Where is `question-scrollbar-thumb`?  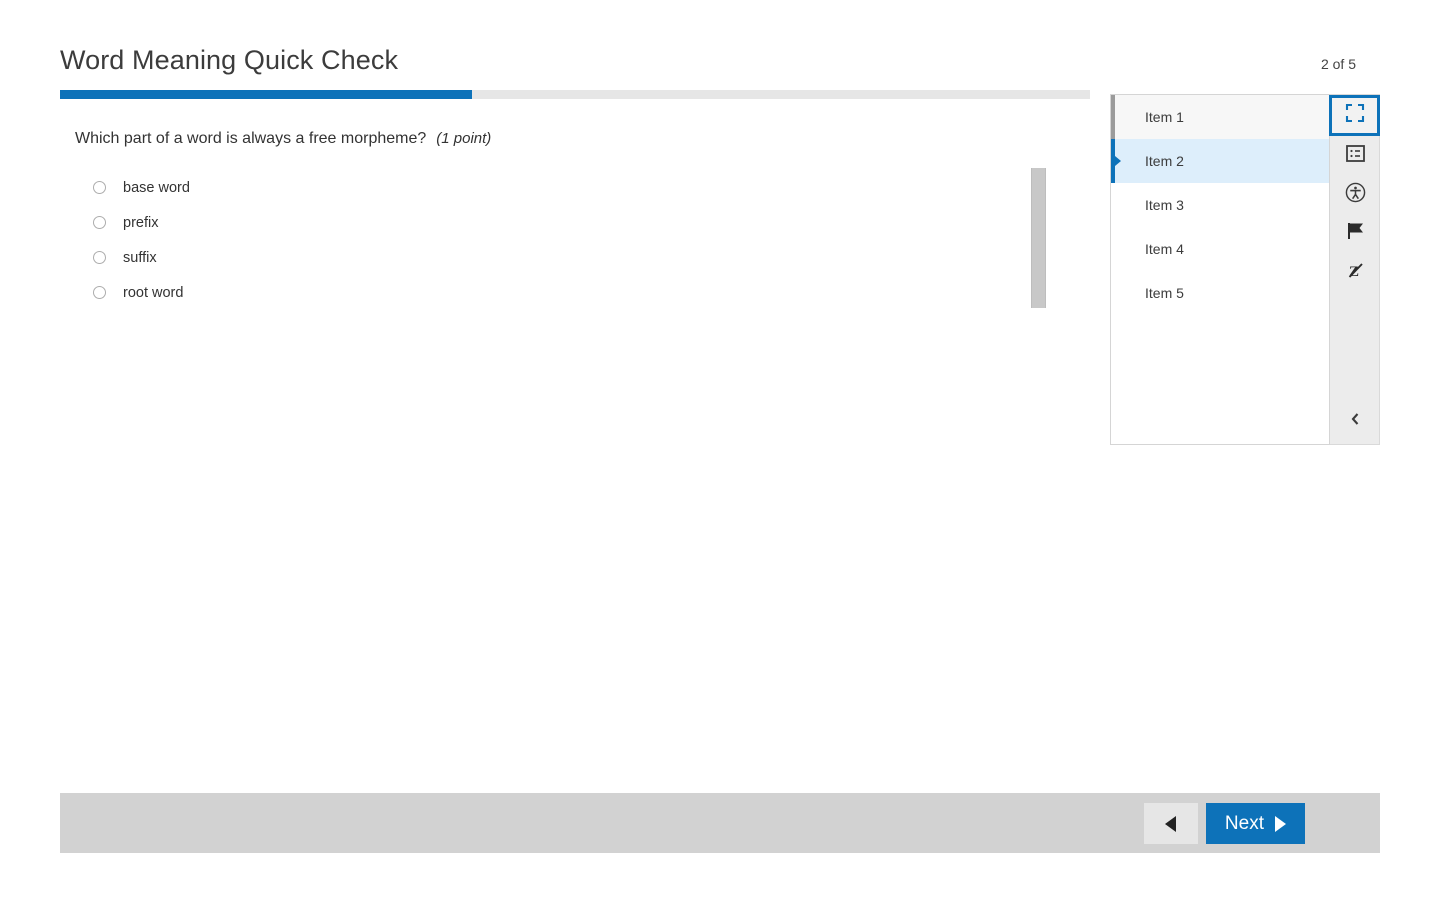
question-scrollbar-thumb is located at coordinates (1038, 238).